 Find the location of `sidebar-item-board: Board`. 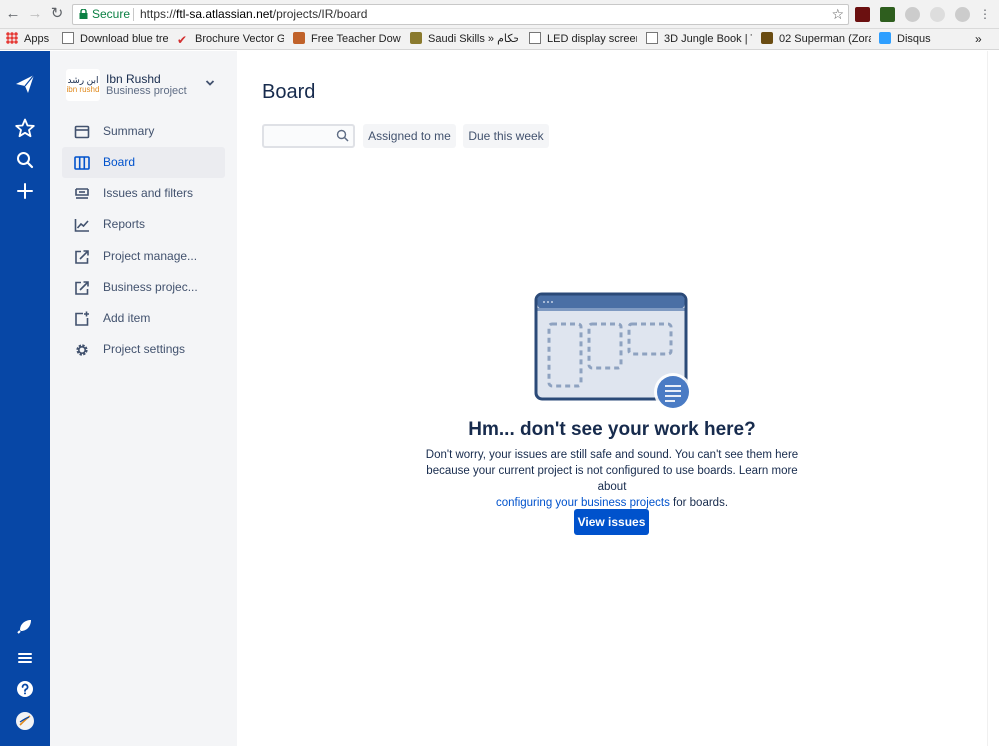

sidebar-item-board: Board is located at coordinates (143, 162).